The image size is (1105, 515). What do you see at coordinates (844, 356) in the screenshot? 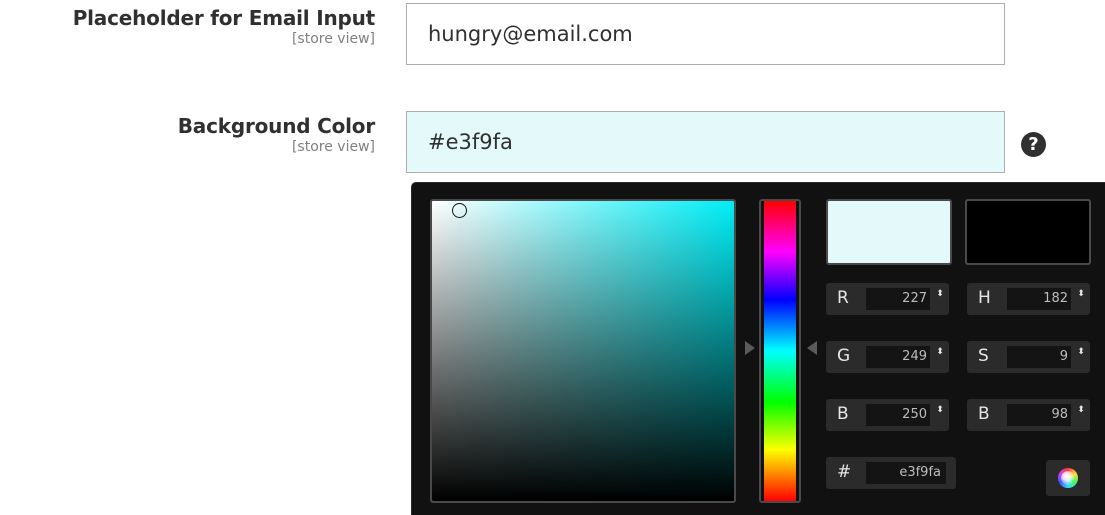
I see `green-channel-letter: G` at bounding box center [844, 356].